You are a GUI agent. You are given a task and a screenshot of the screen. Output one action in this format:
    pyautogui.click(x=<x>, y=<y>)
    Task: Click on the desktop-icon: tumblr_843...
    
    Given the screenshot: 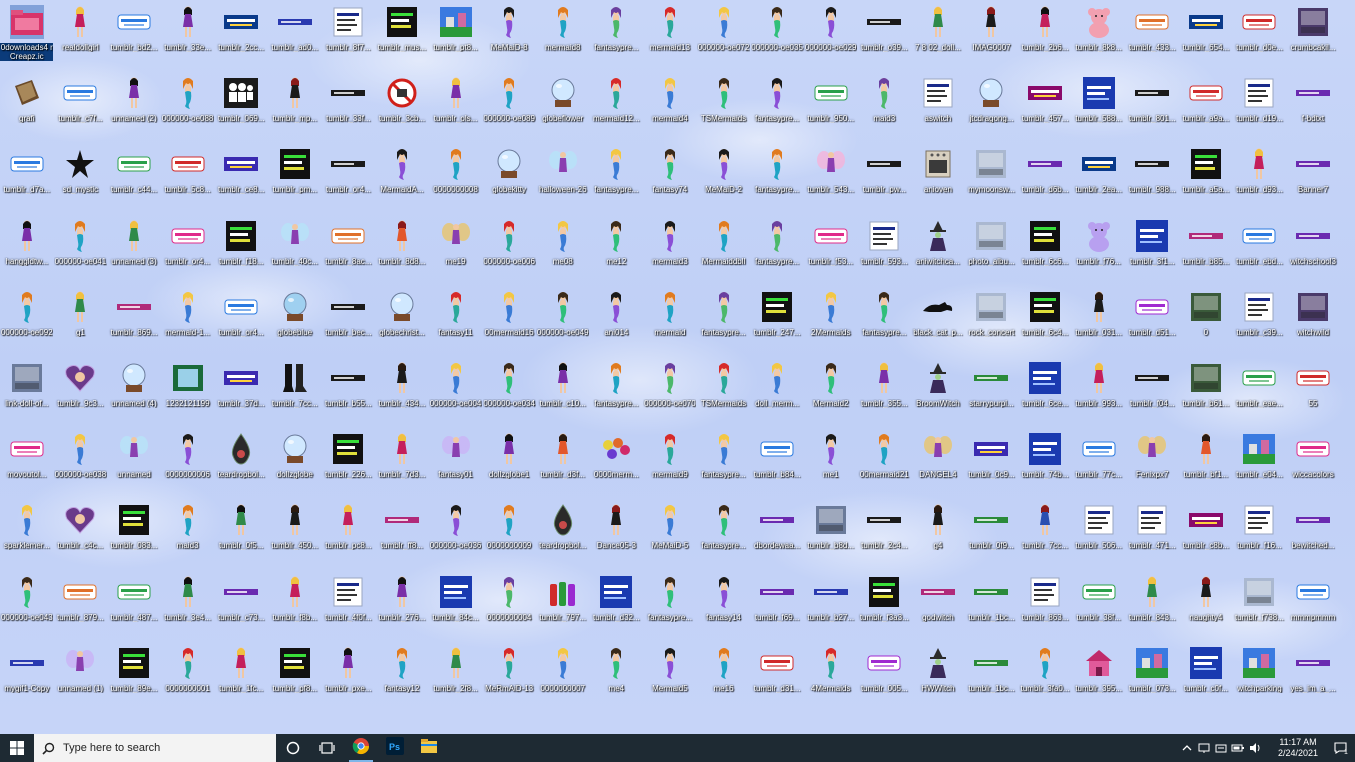 What is the action you would take?
    pyautogui.click(x=1152, y=609)
    